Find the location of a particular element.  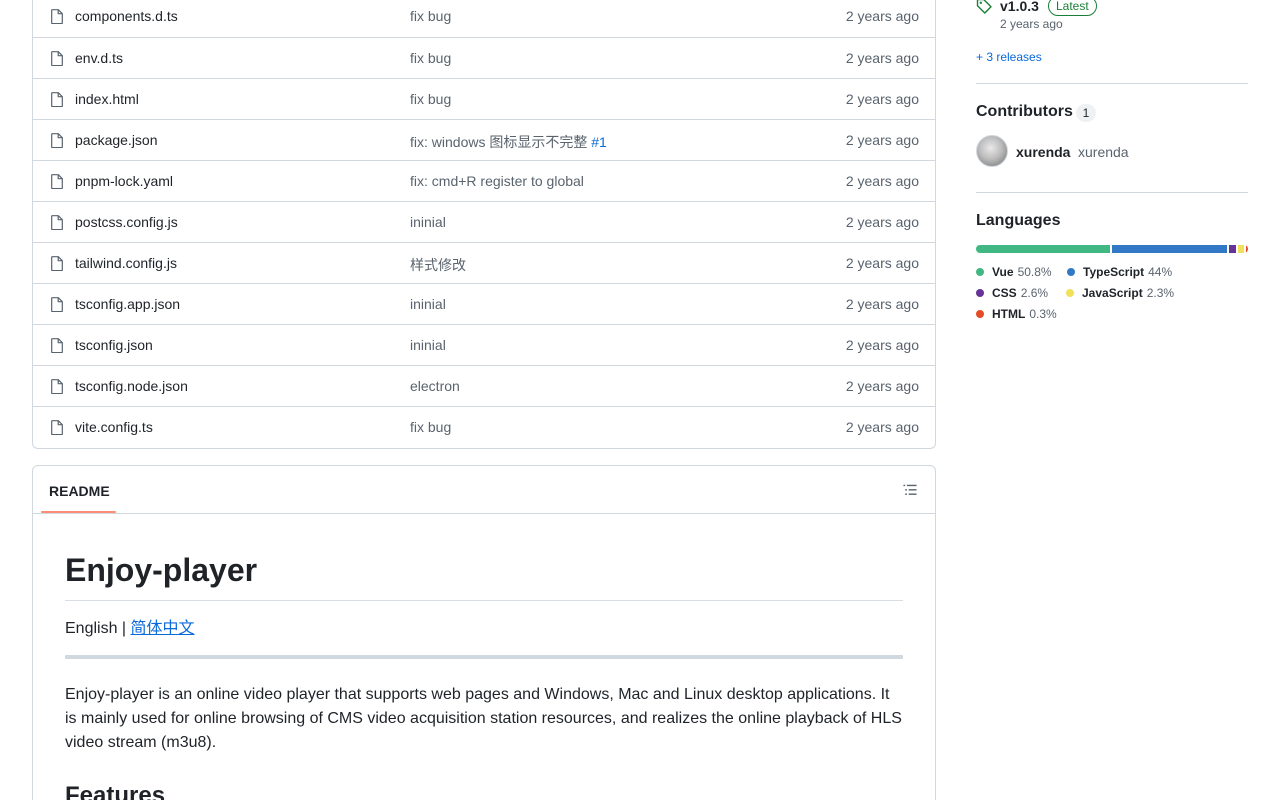

issue-link: #1 is located at coordinates (599, 142).